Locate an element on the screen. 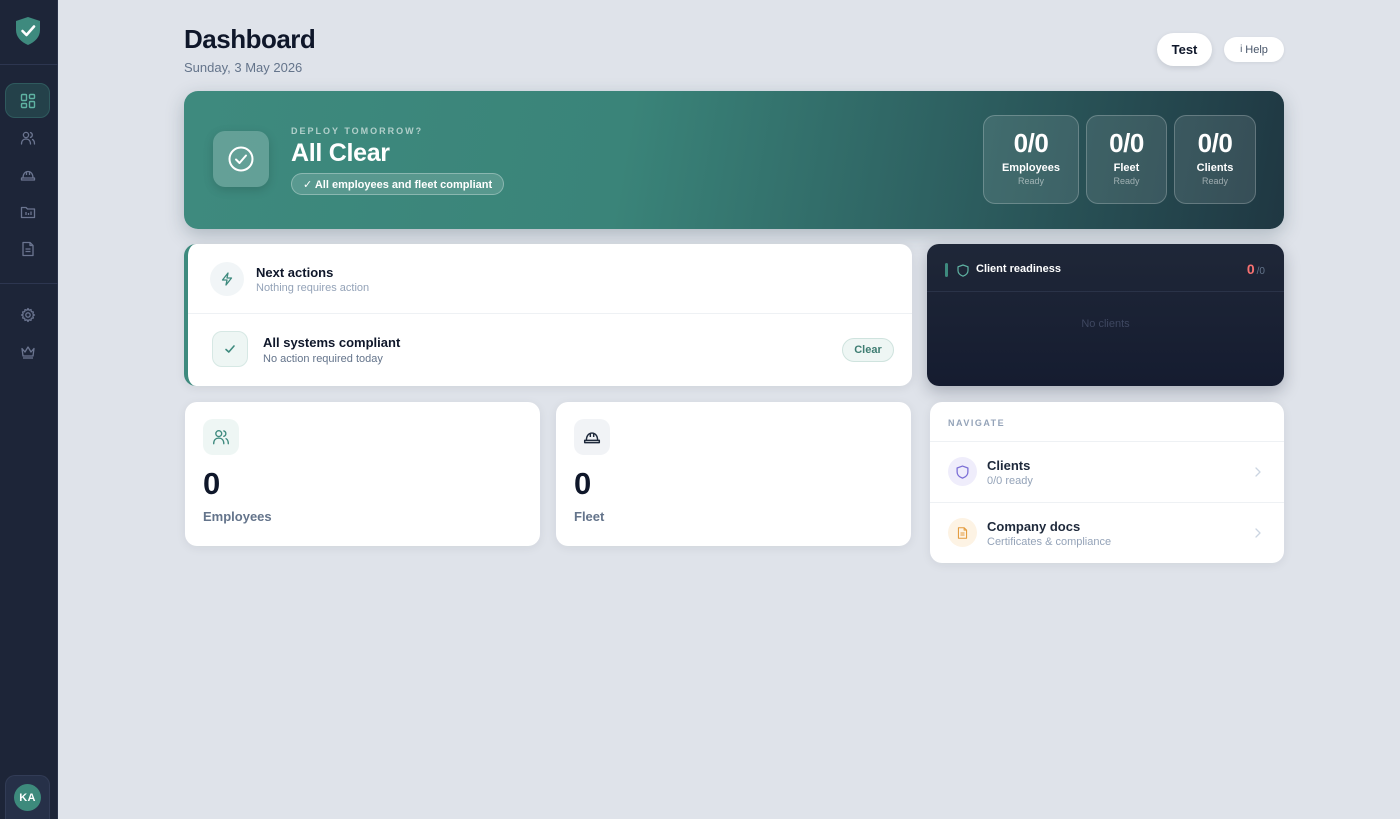 Image resolution: width=1400 pixels, height=819 pixels. navigate-item-clients: Clients 0/0 ready is located at coordinates (1107, 472).